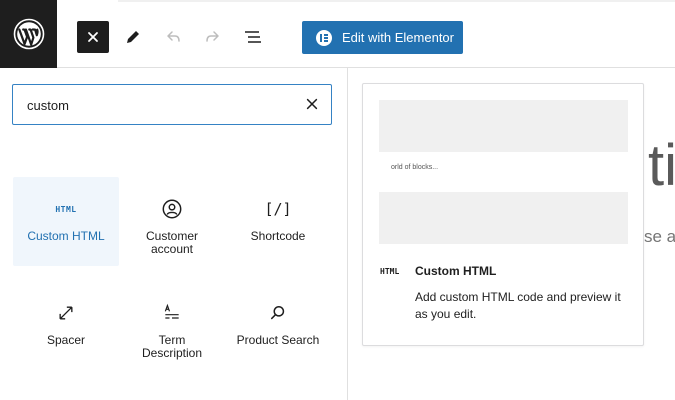  What do you see at coordinates (278, 328) in the screenshot?
I see `block-product-search: Product Search` at bounding box center [278, 328].